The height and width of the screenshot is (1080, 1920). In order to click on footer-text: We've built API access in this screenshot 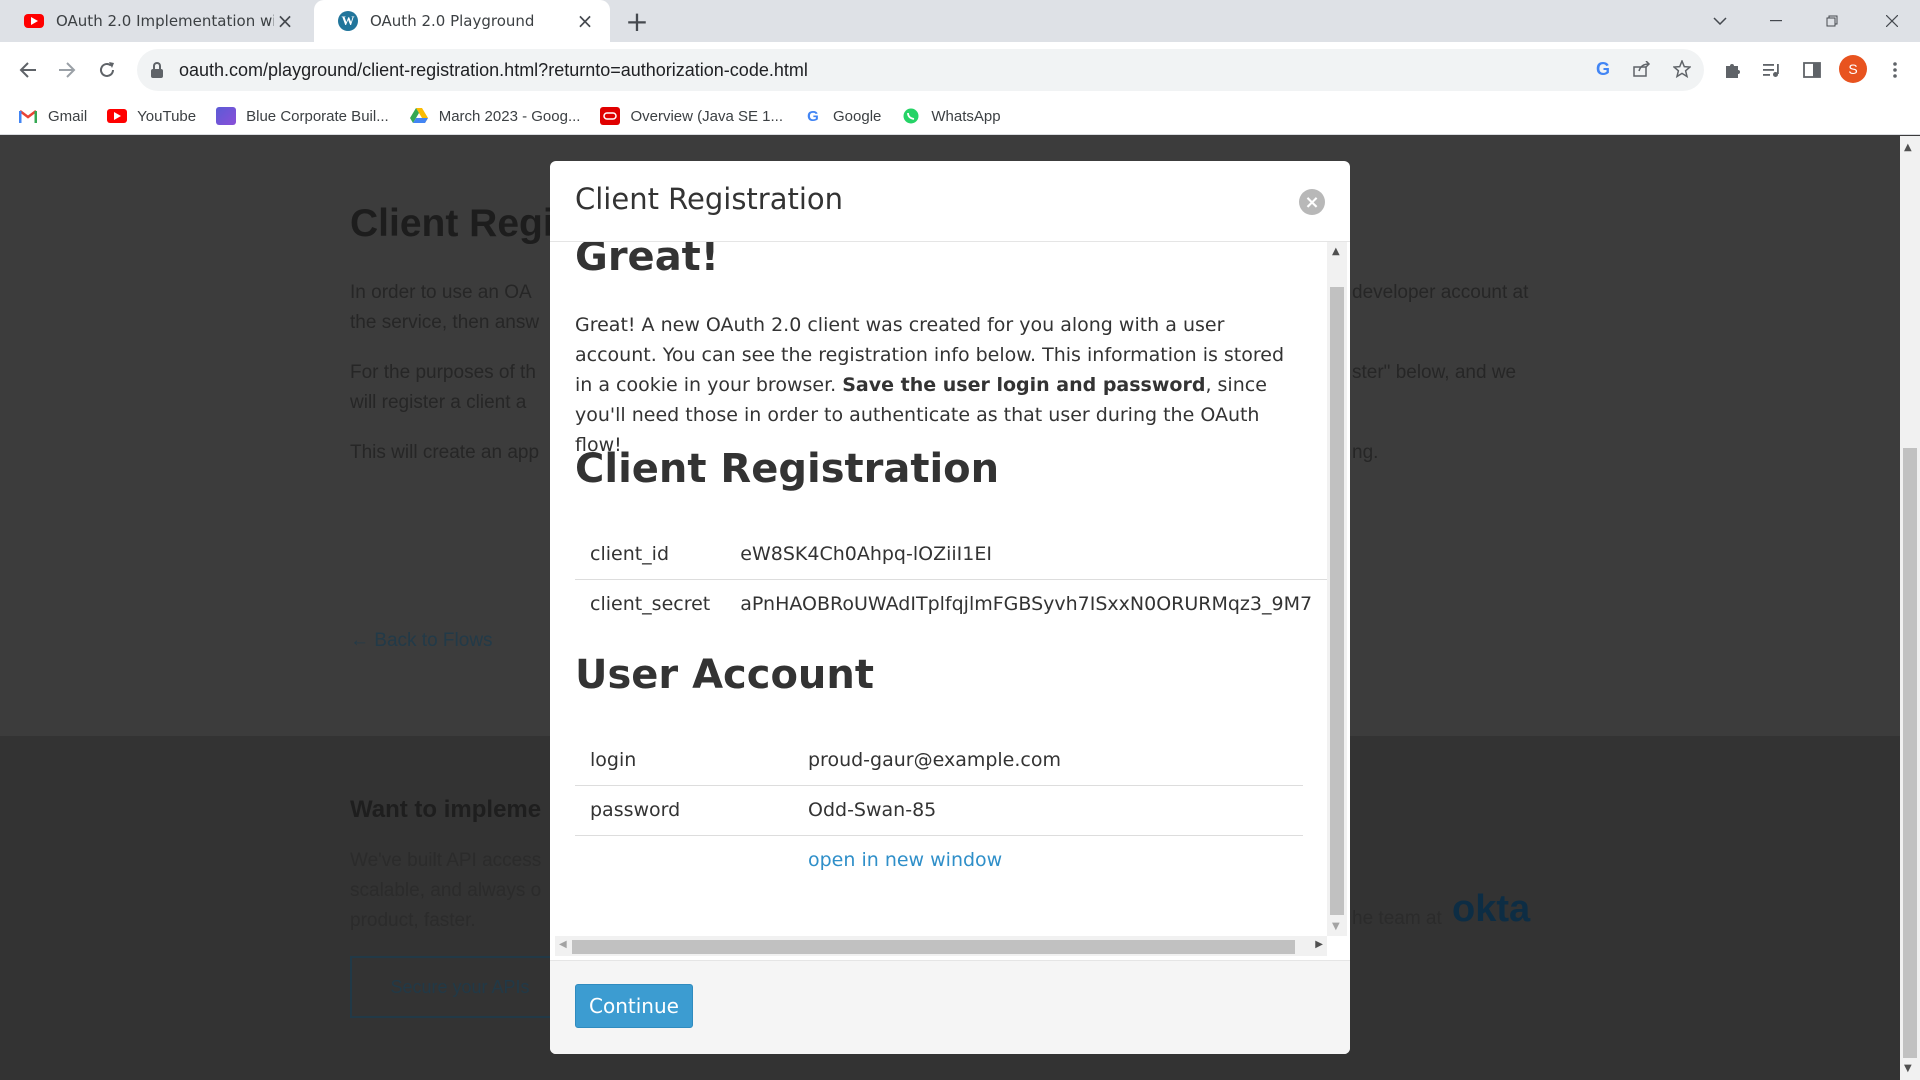, I will do `click(446, 860)`.